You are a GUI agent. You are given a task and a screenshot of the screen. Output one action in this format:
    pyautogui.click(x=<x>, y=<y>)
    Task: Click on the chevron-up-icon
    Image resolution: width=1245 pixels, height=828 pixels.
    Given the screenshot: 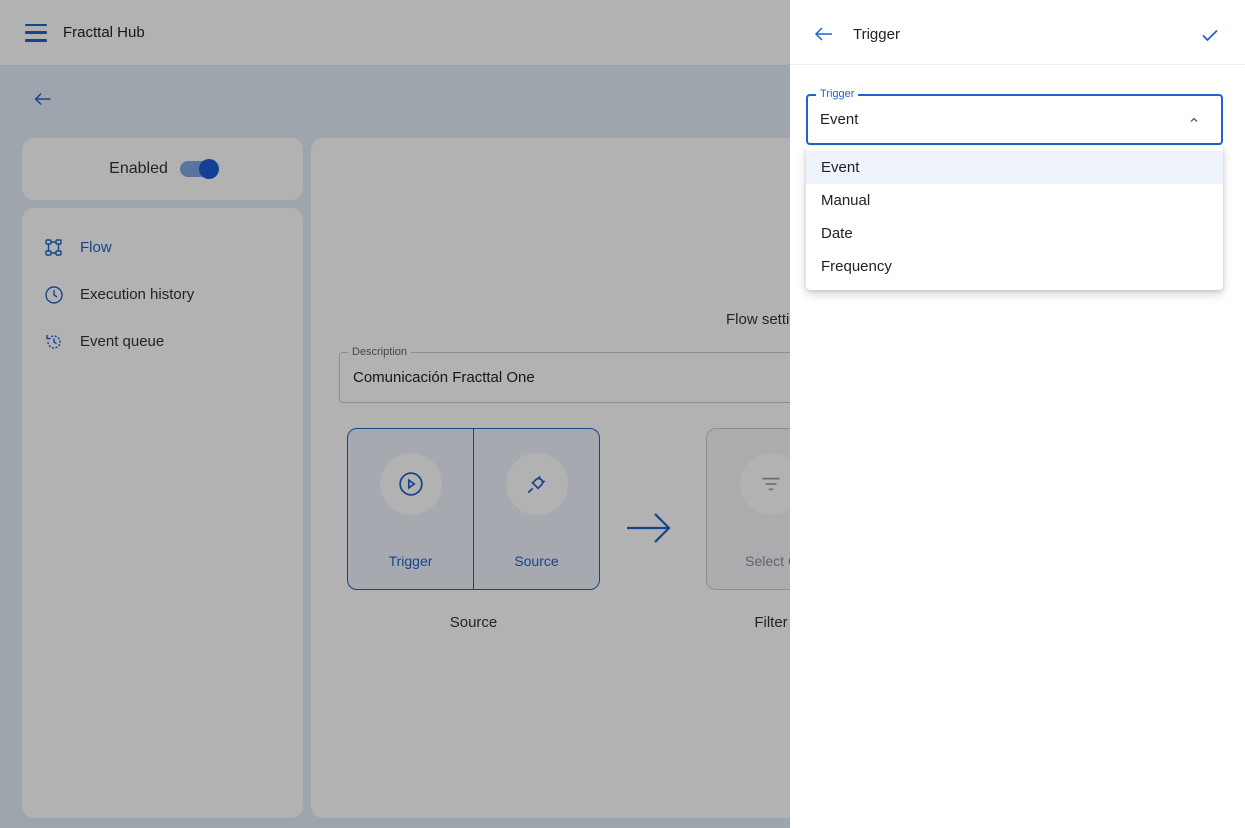 What is the action you would take?
    pyautogui.click(x=1194, y=119)
    